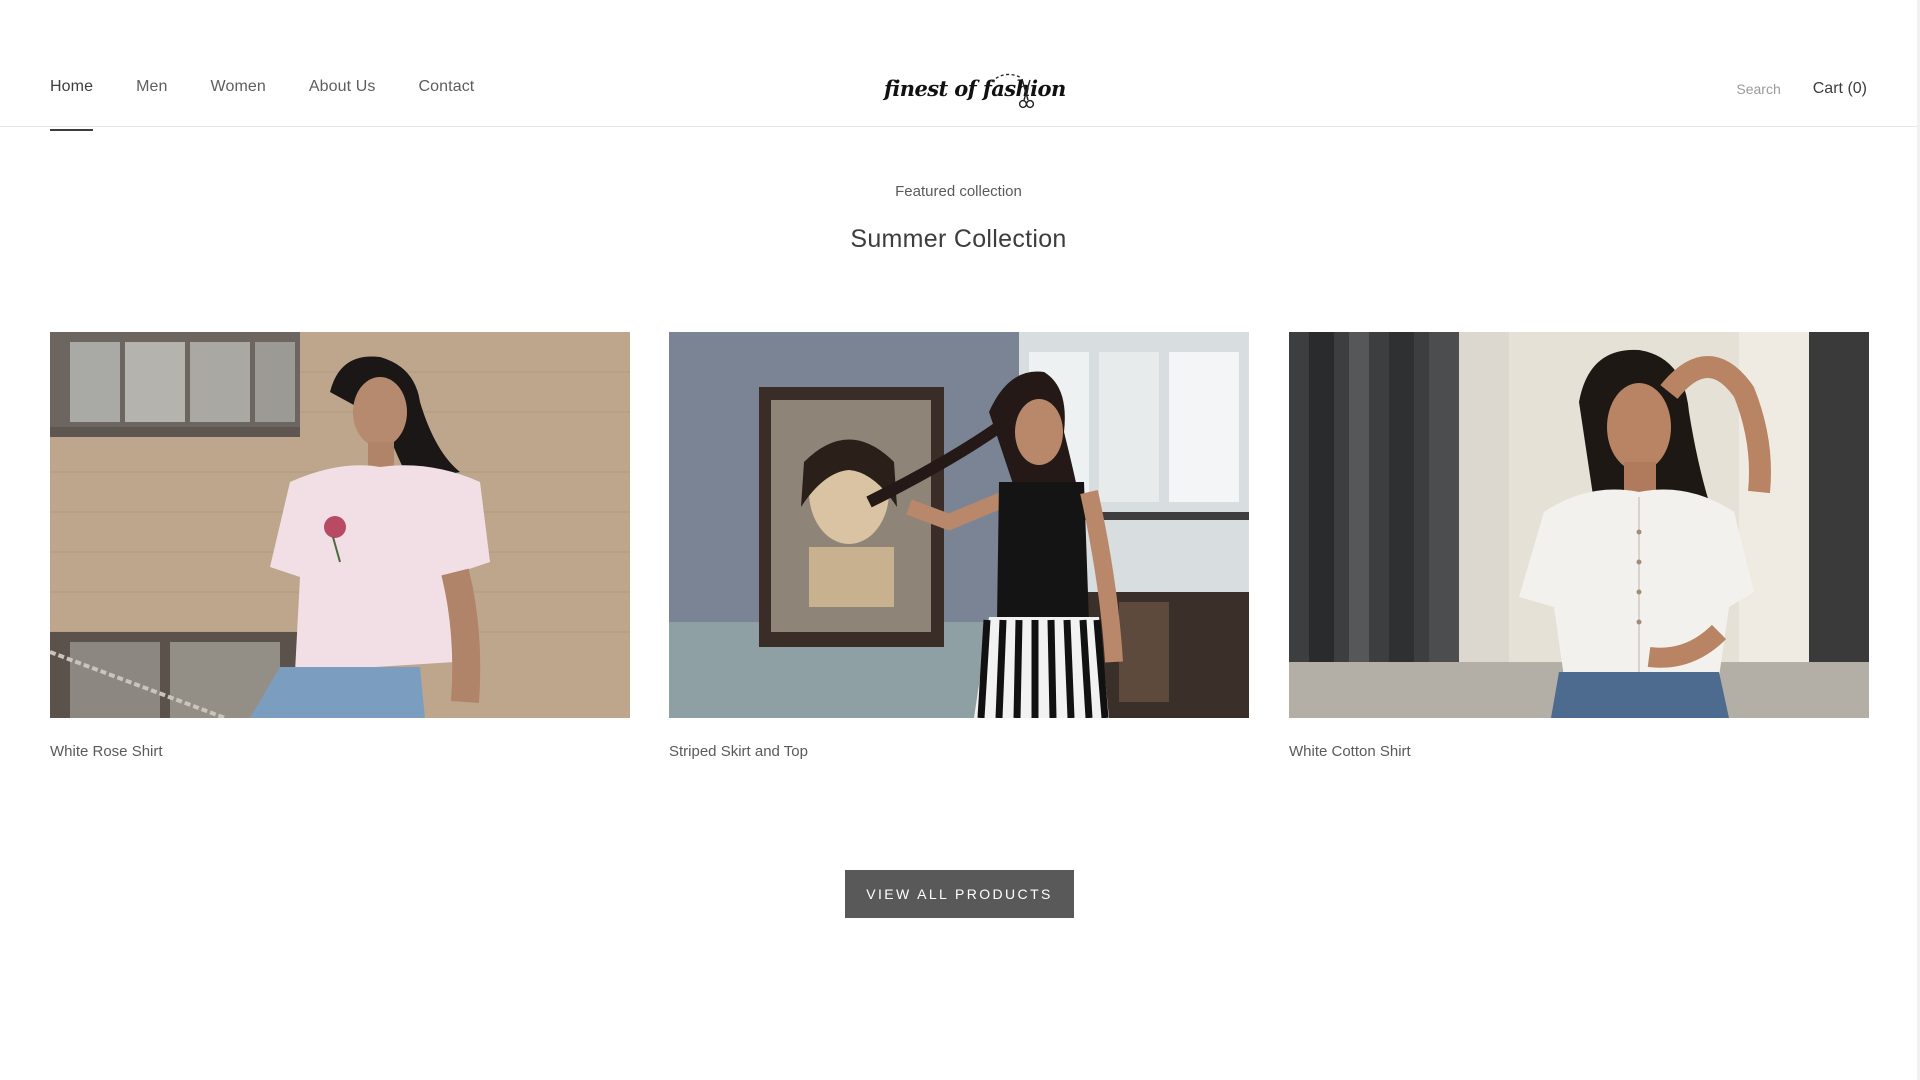 The height and width of the screenshot is (1080, 1920). I want to click on nav-item-contact: Contact, so click(447, 103).